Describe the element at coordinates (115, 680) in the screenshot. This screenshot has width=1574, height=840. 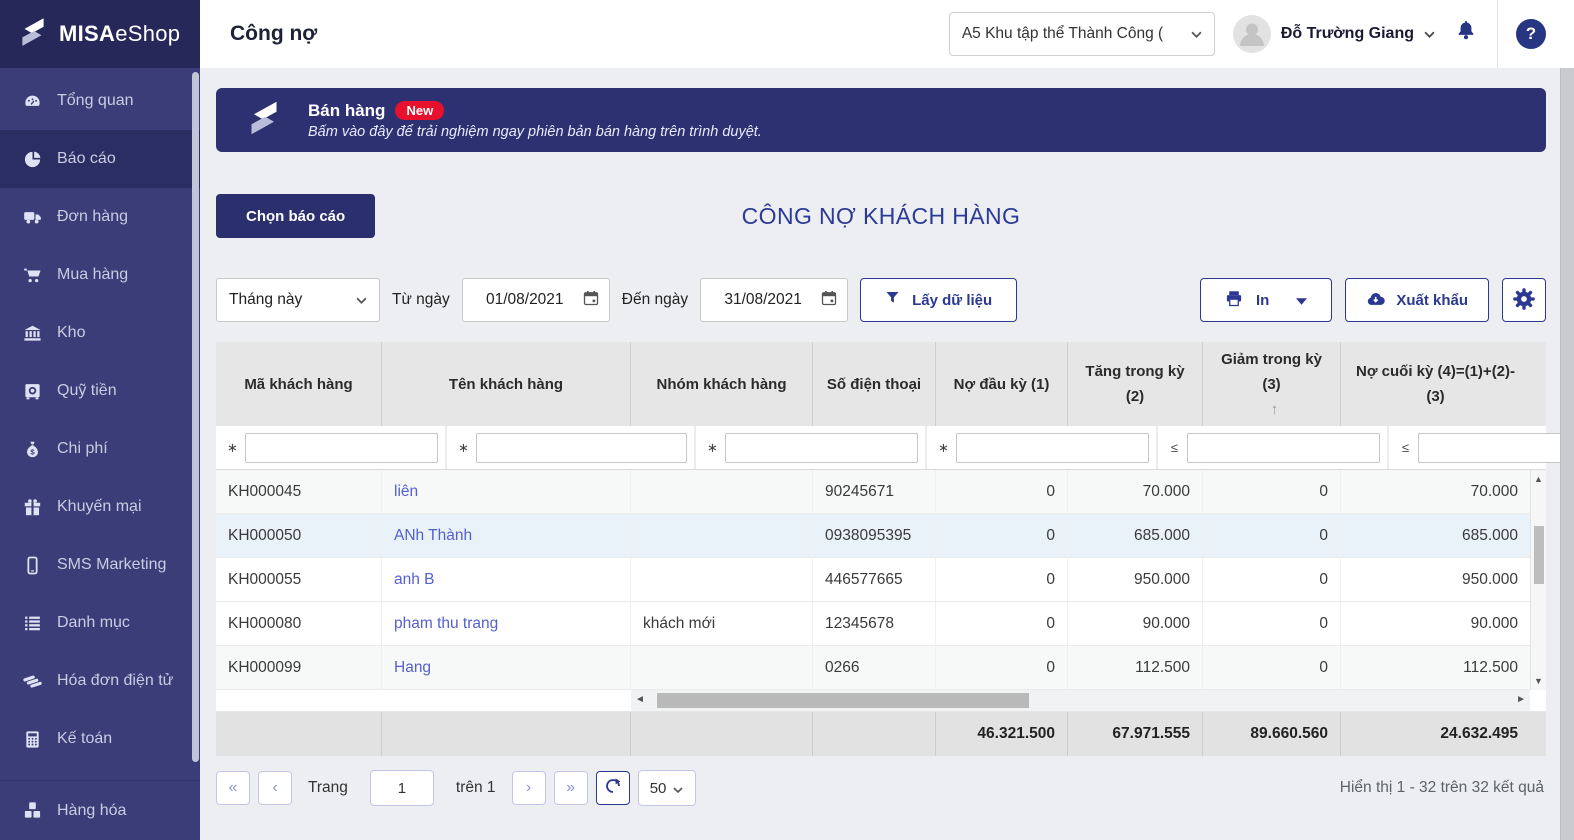
I see `sidebar-item-label: Hóa đơn điện tử` at that location.